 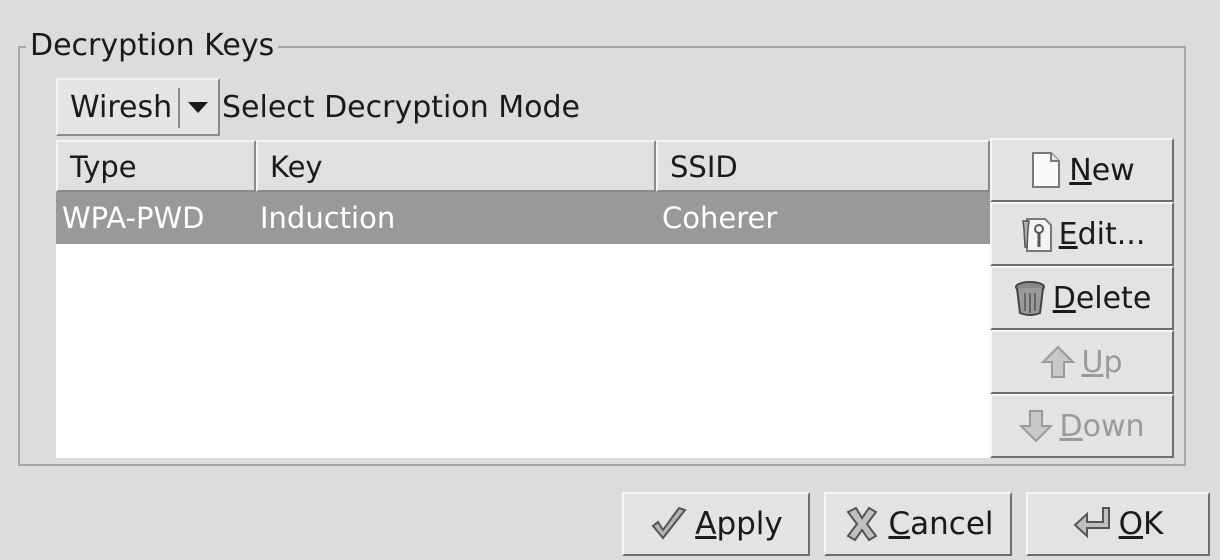 I want to click on decryption-mode-label: Select Decryption Mode, so click(x=401, y=107).